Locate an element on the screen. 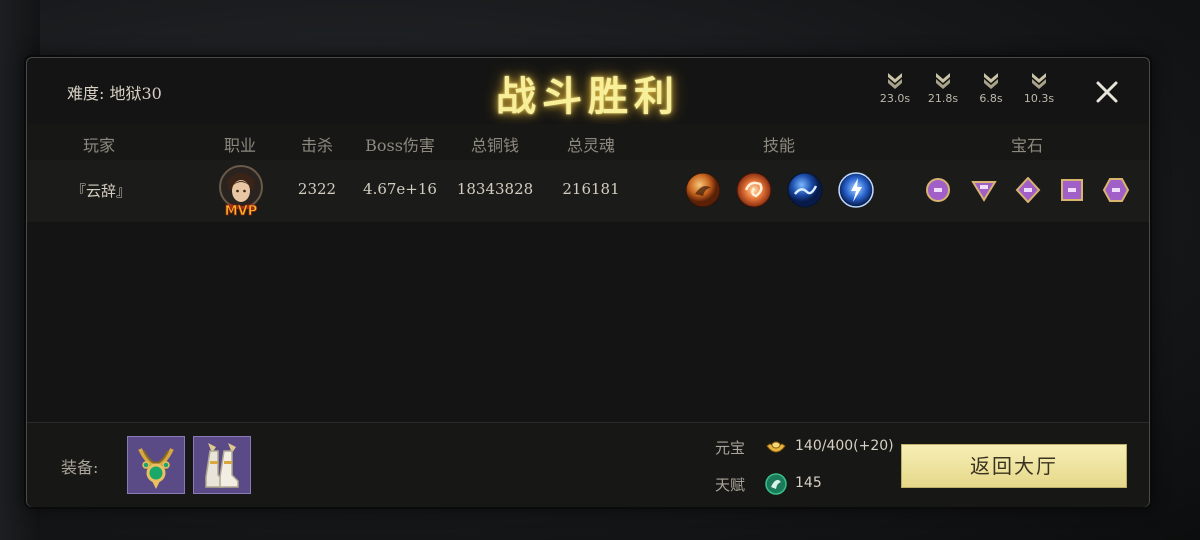 The height and width of the screenshot is (540, 1200). wave-timer-value: 21.8s is located at coordinates (943, 98).